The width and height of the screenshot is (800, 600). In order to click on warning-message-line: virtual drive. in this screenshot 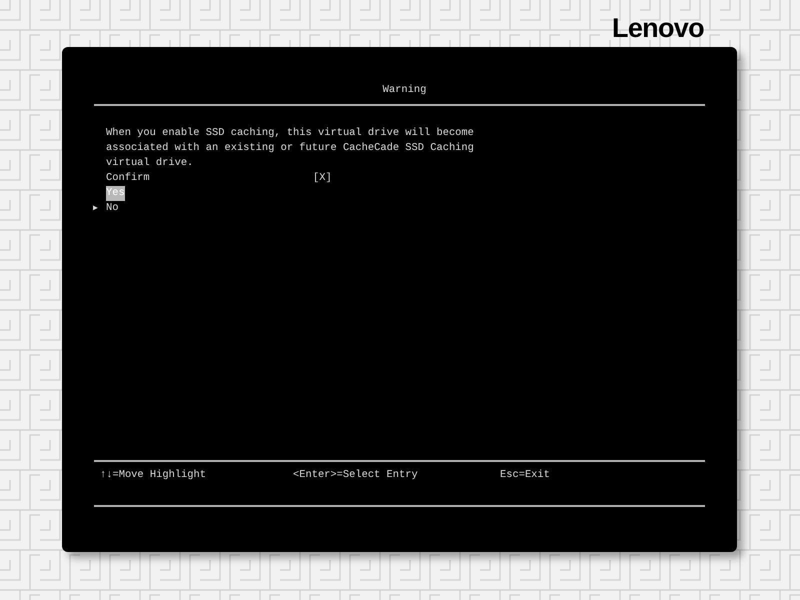, I will do `click(150, 163)`.